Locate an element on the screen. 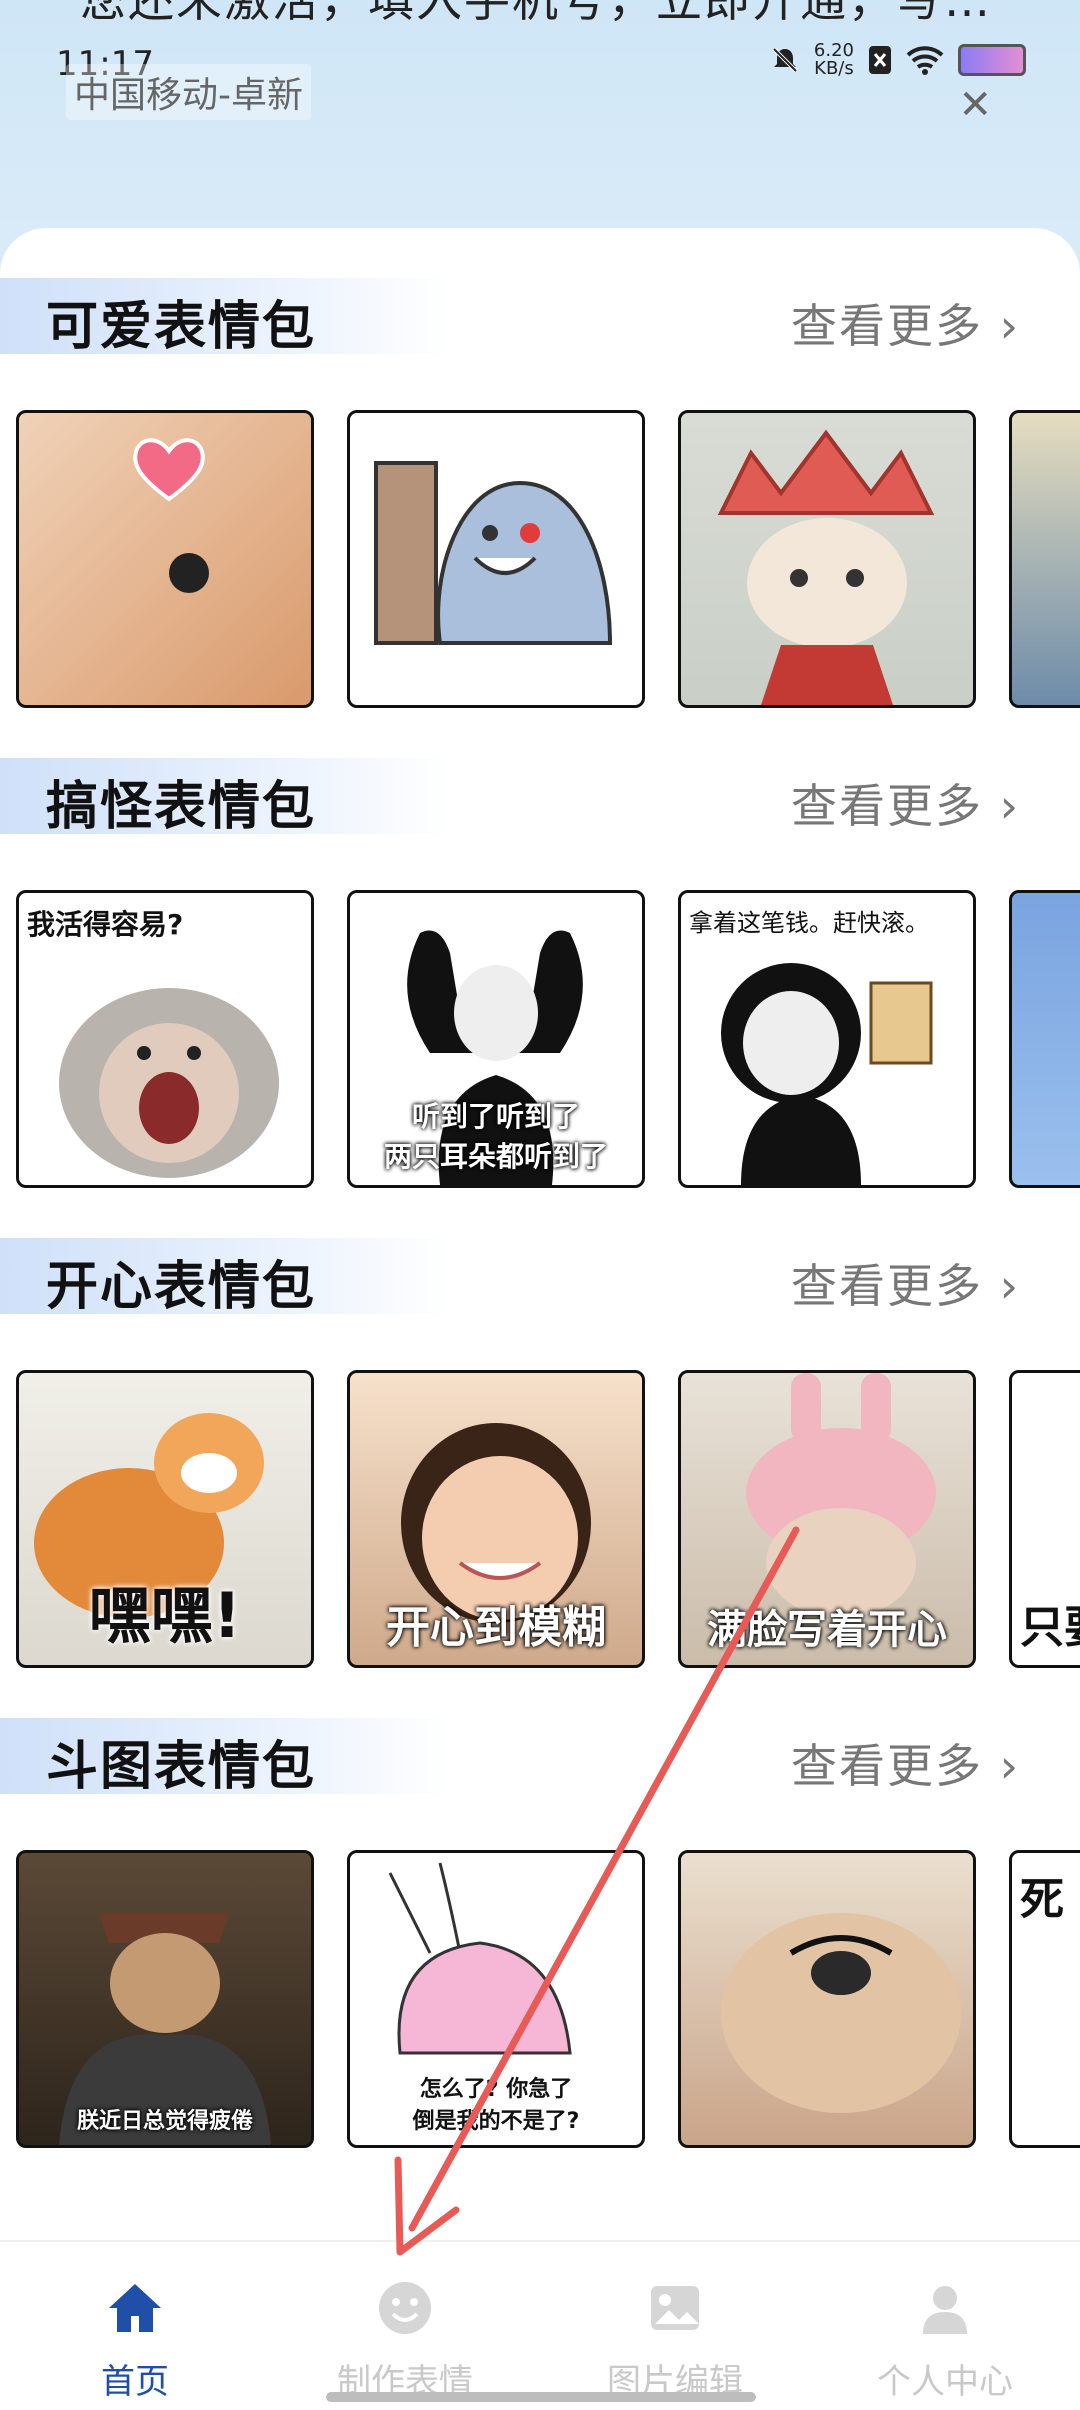 Image resolution: width=1080 pixels, height=2410 pixels. nav-item-image-edit: 图片编辑 is located at coordinates (675, 2340).